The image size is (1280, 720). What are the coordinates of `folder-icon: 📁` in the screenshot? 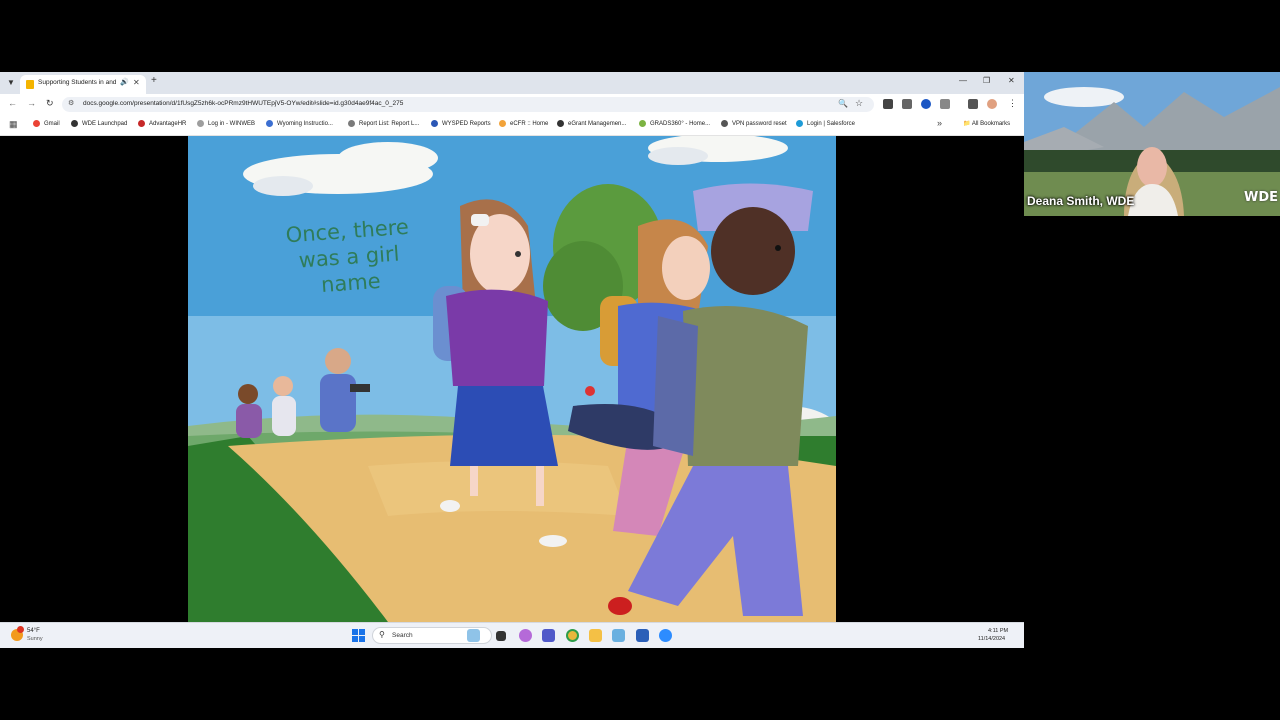 It's located at (967, 124).